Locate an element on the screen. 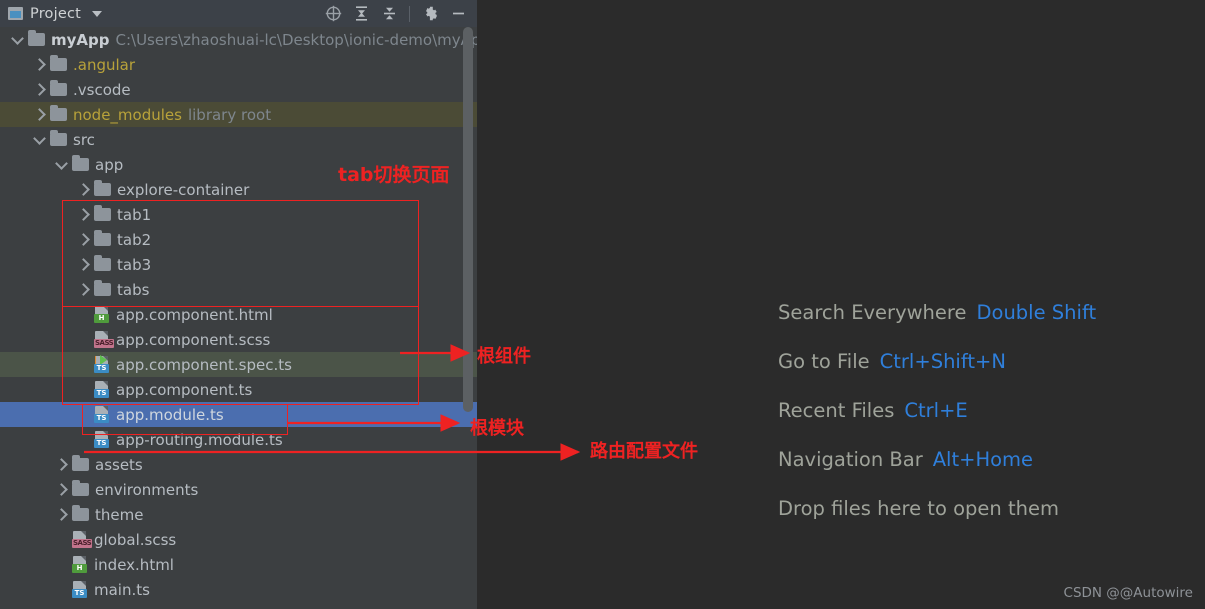 This screenshot has width=1205, height=609. tree-item-suffix: library root is located at coordinates (229, 114).